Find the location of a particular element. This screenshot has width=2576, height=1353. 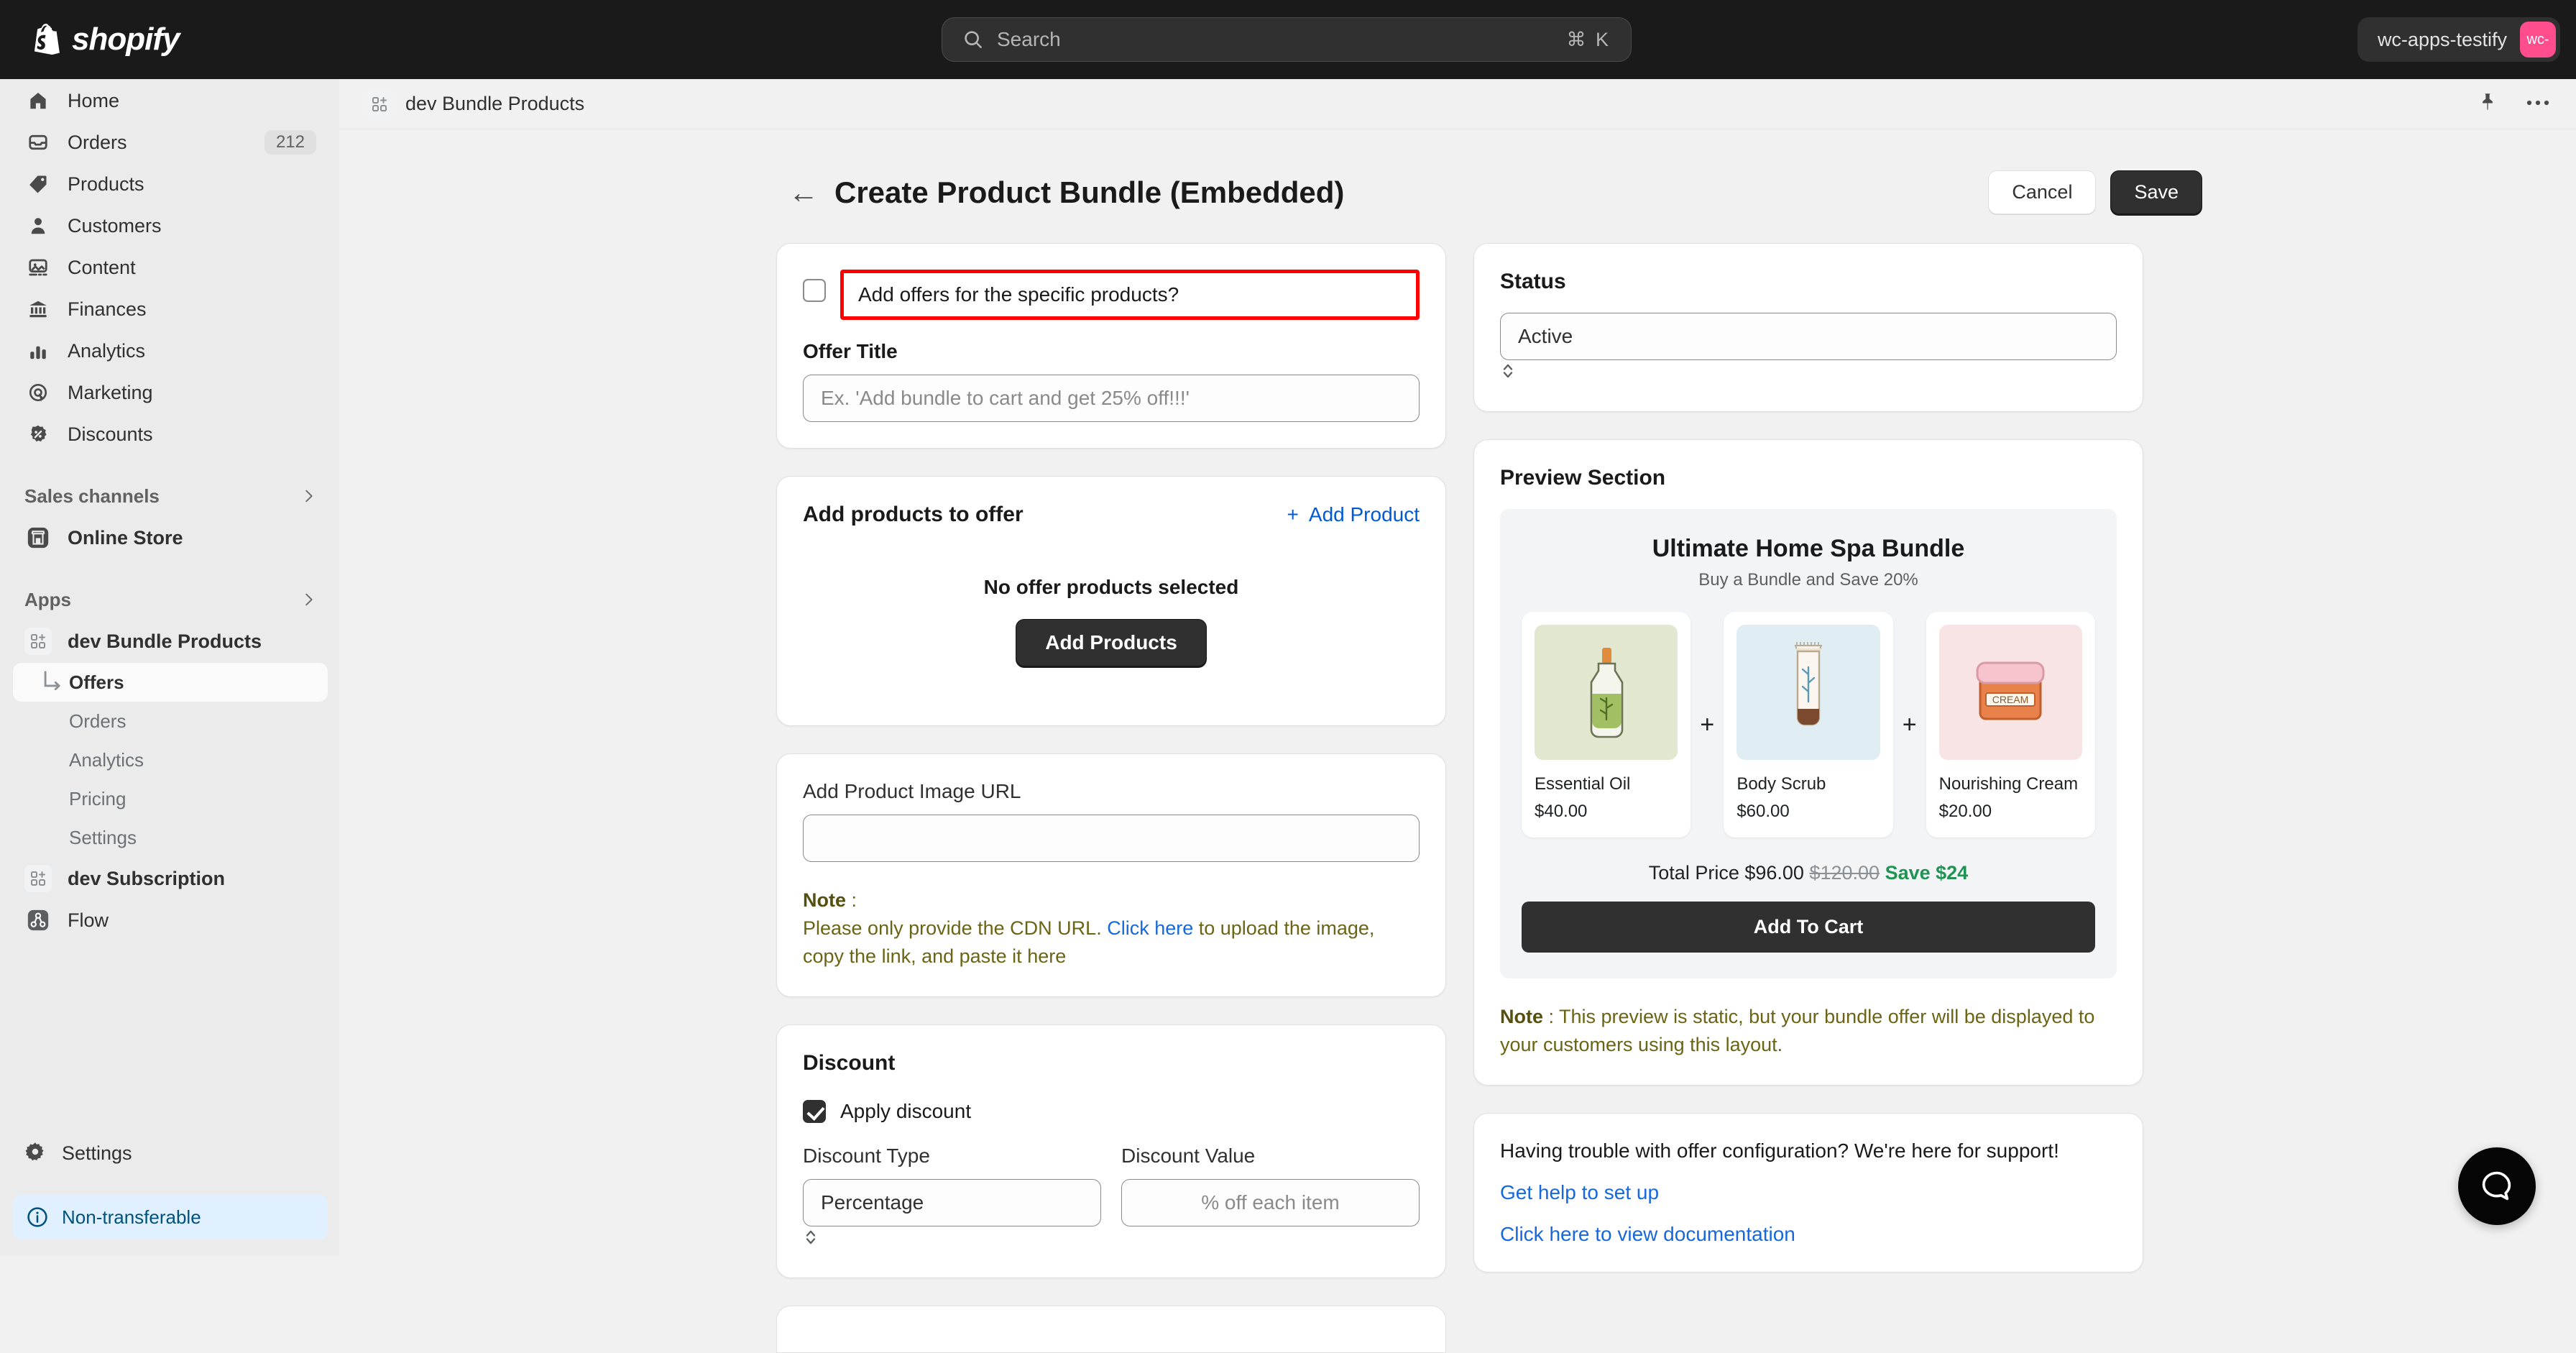

store-account-button: wc-apps-testify wc- is located at coordinates (2459, 39).